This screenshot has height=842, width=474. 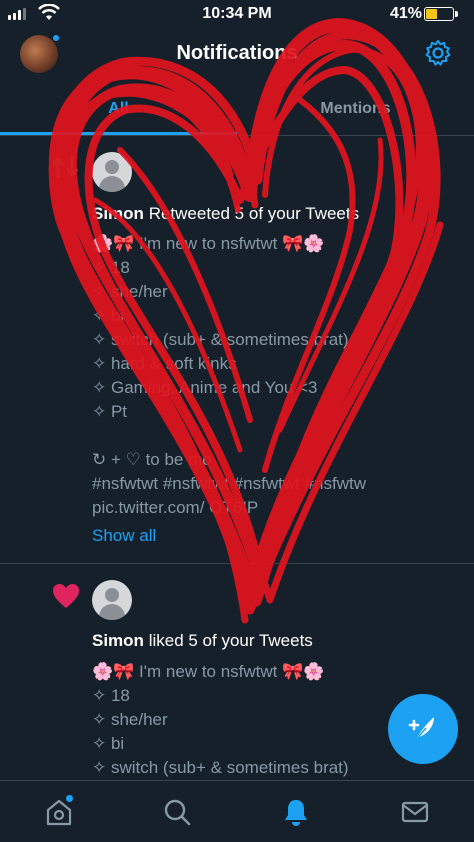 I want to click on notification-headline: Simon Retweeted 5 of your Tweets, so click(x=225, y=214).